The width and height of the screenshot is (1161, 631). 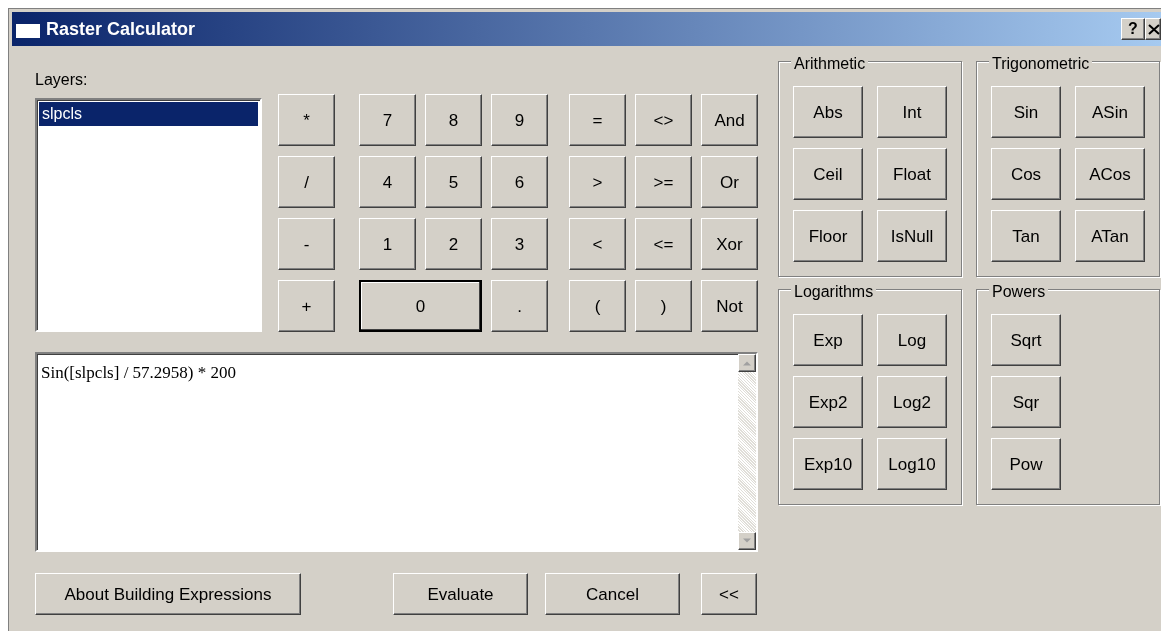 What do you see at coordinates (1026, 236) in the screenshot?
I see `function-button: Tan` at bounding box center [1026, 236].